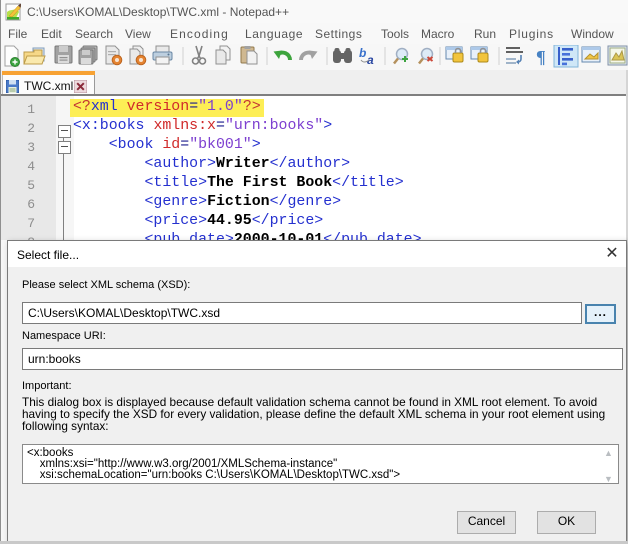  What do you see at coordinates (362, 53) in the screenshot?
I see `svg-text: b` at bounding box center [362, 53].